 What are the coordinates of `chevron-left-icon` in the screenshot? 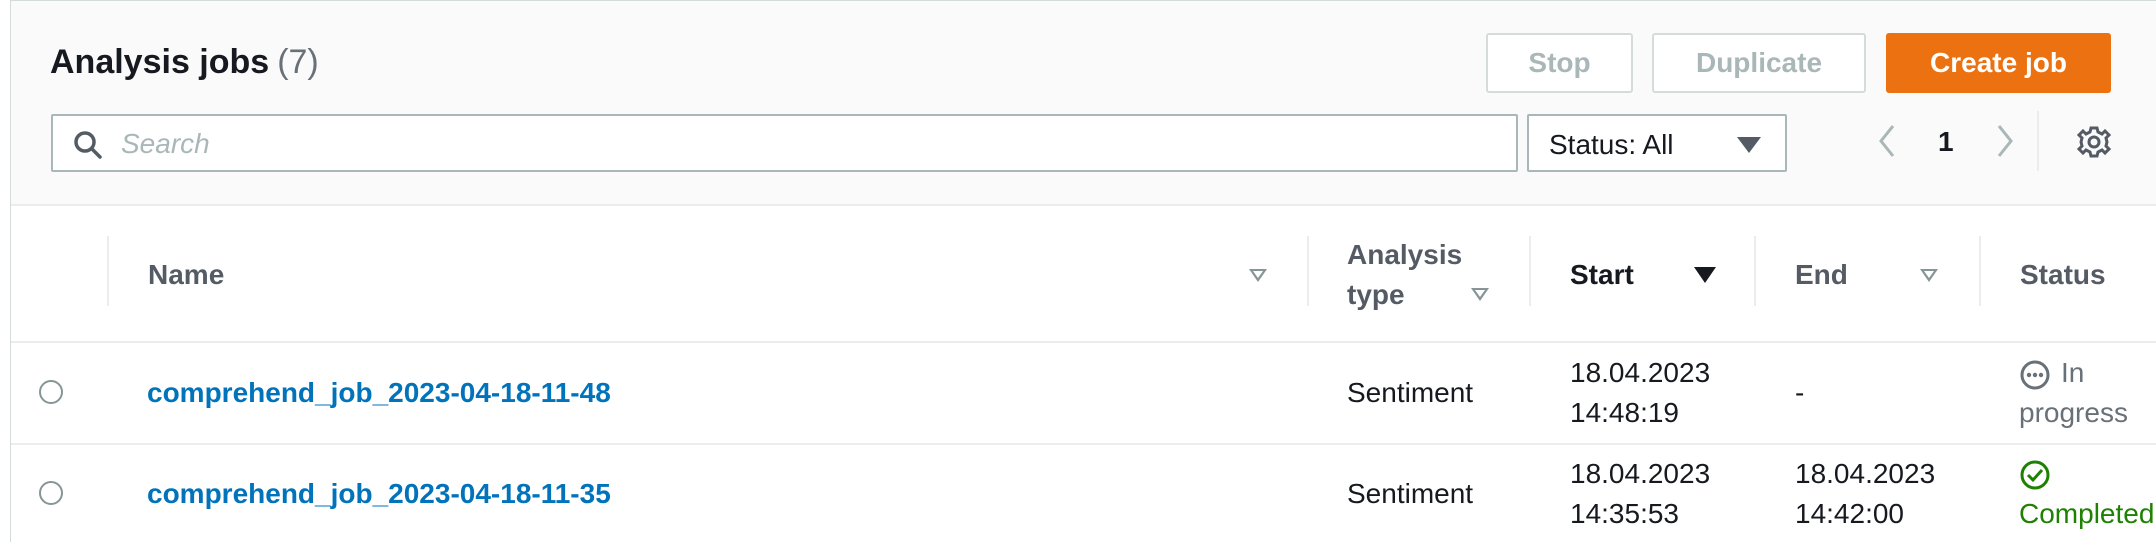 It's located at (1887, 141).